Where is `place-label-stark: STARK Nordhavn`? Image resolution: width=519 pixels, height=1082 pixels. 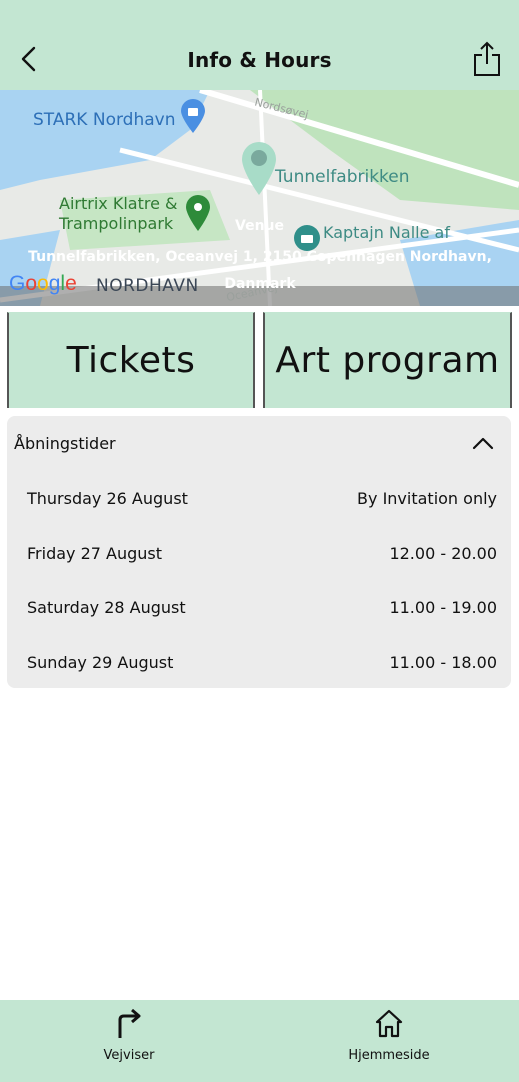 place-label-stark: STARK Nordhavn is located at coordinates (104, 120).